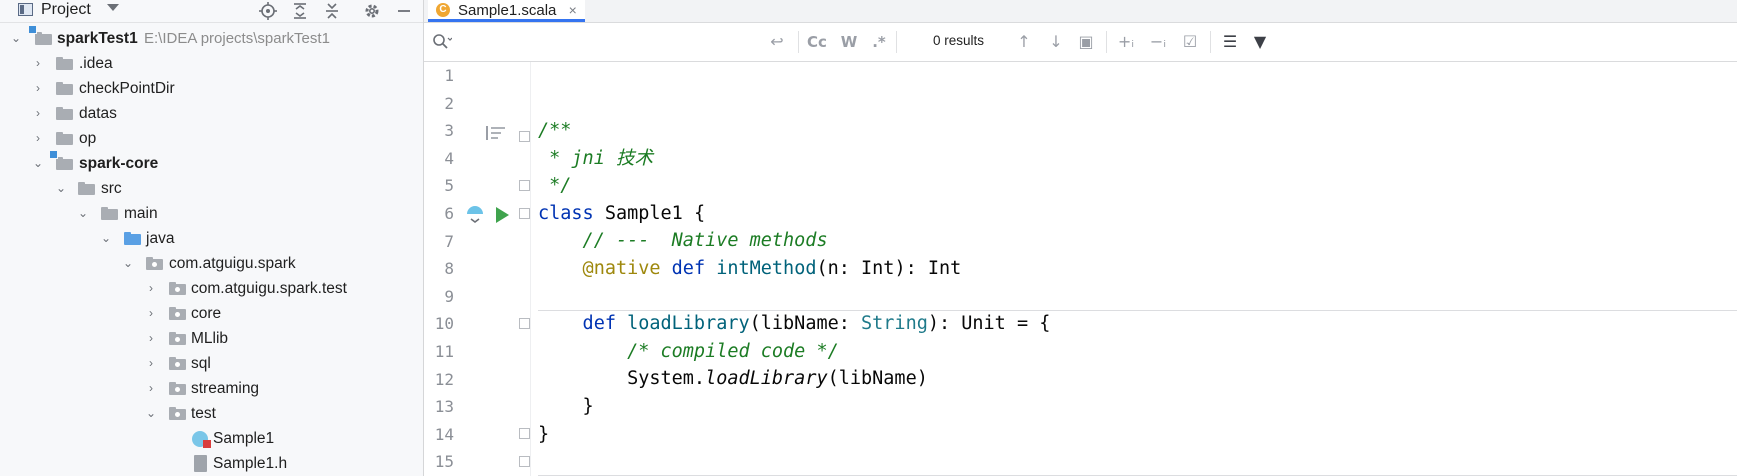 Image resolution: width=1737 pixels, height=476 pixels. Describe the element at coordinates (443, 10) in the screenshot. I see `scala-class-icon: C` at that location.